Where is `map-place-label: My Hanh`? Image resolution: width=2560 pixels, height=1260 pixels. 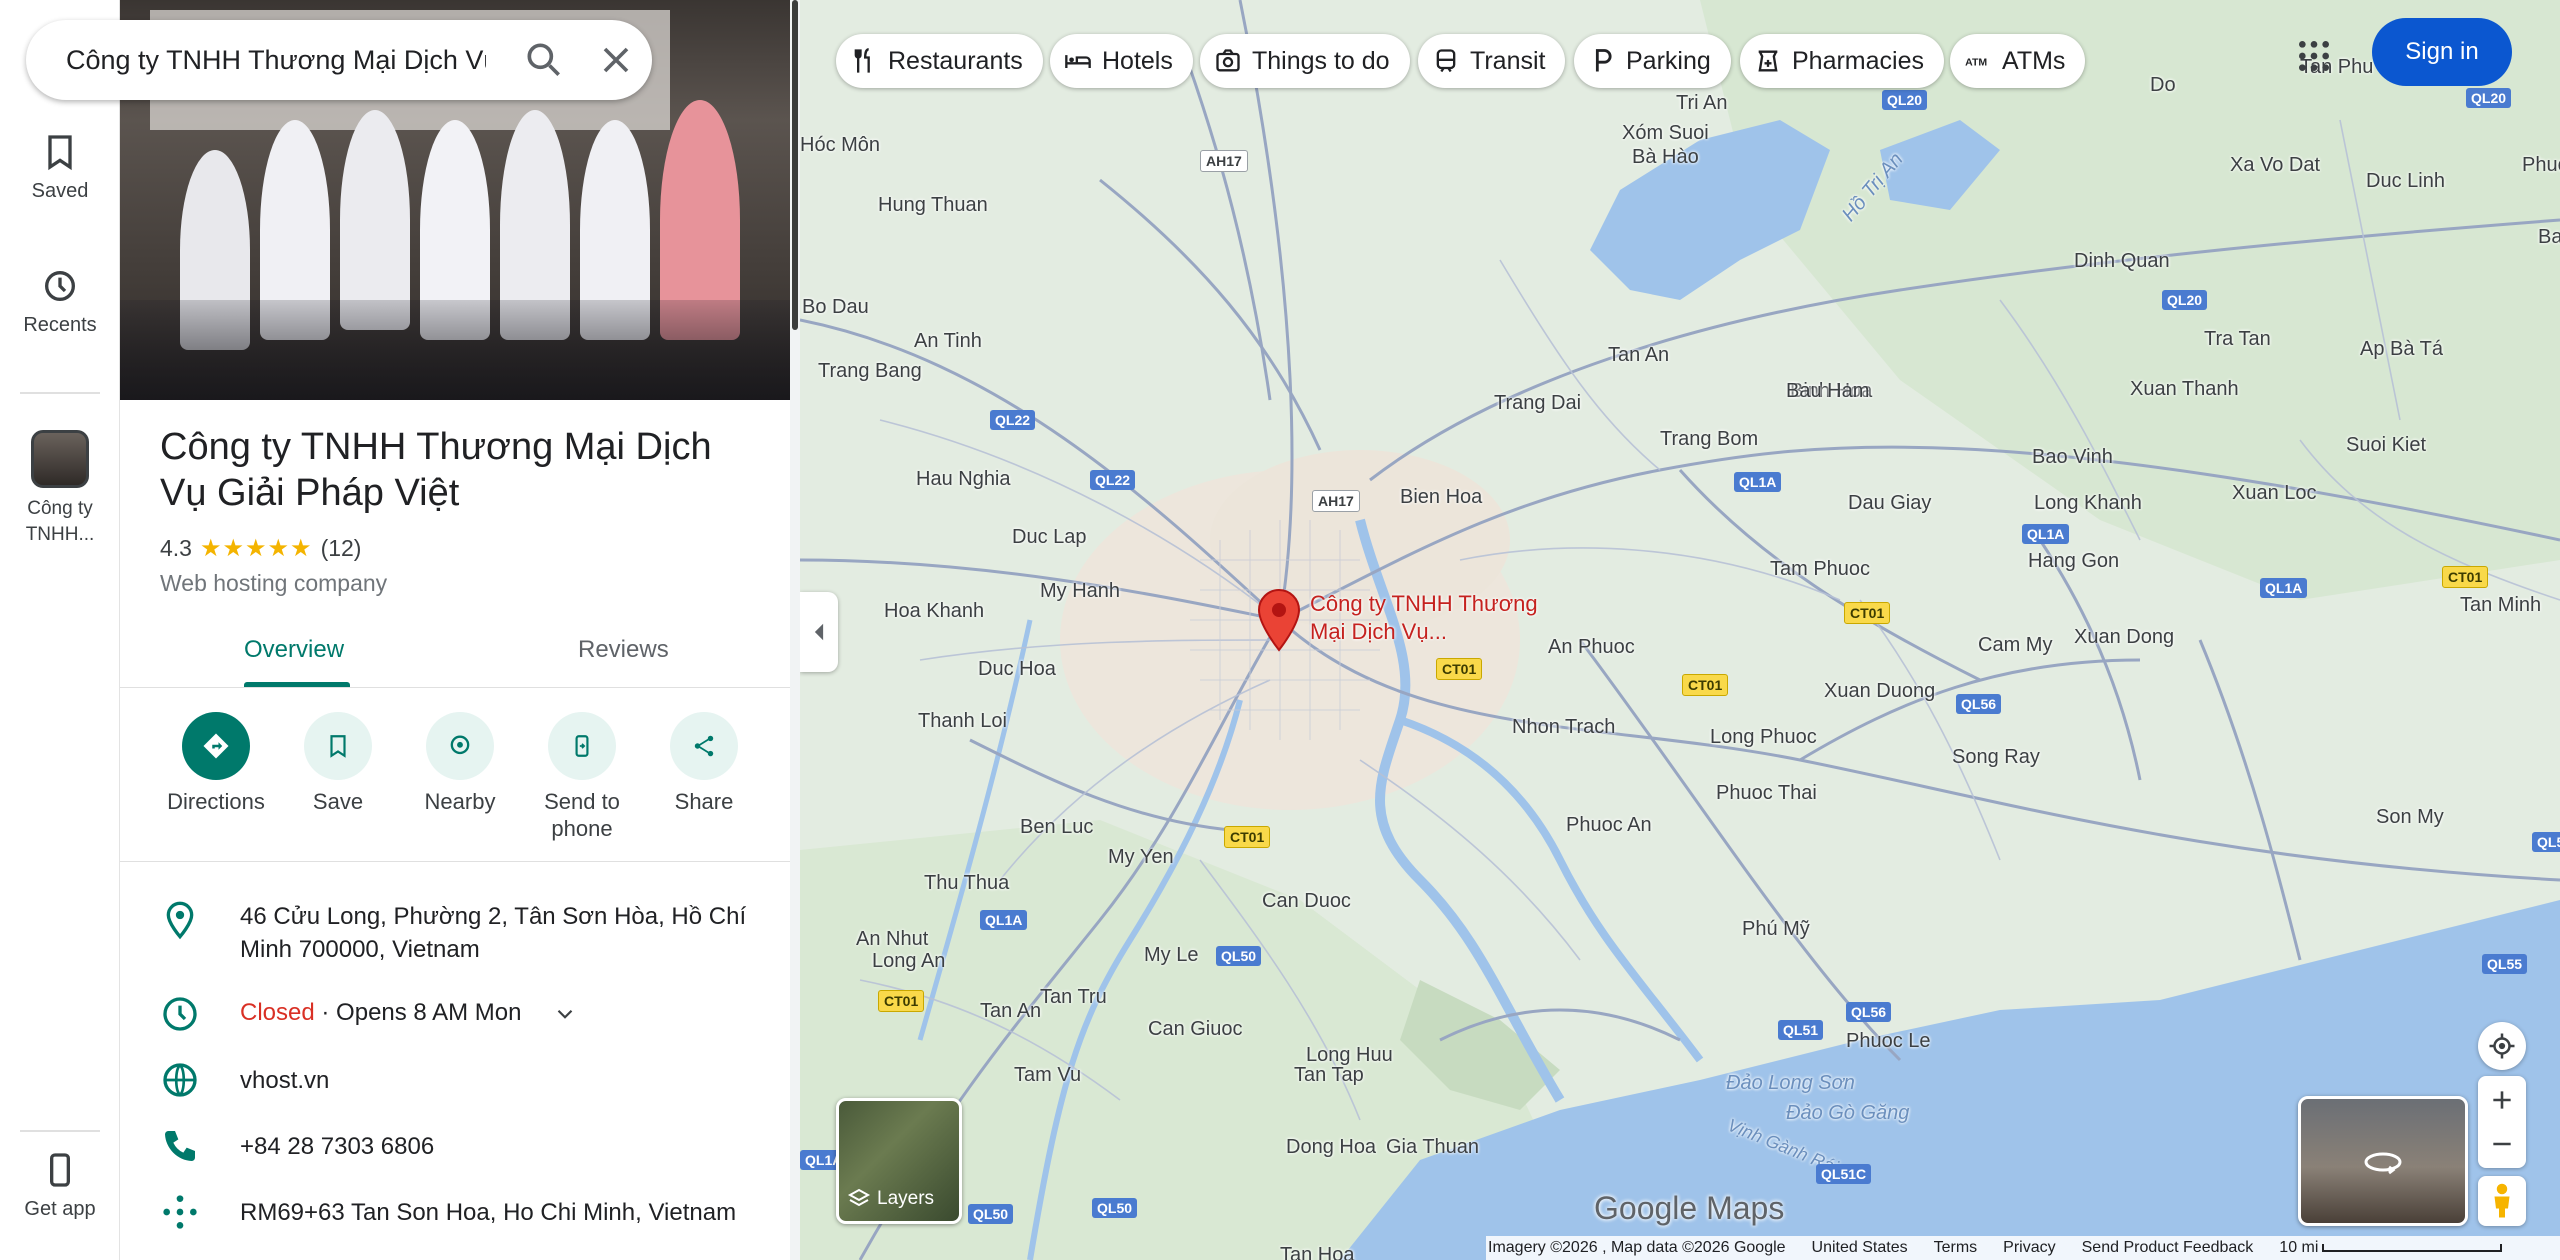 map-place-label: My Hanh is located at coordinates (1080, 591).